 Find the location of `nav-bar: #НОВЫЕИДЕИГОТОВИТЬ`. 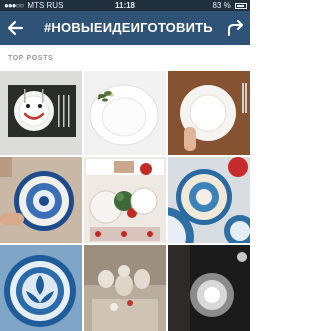

nav-bar: #НОВЫЕИДЕИГОТОВИТЬ is located at coordinates (125, 28).